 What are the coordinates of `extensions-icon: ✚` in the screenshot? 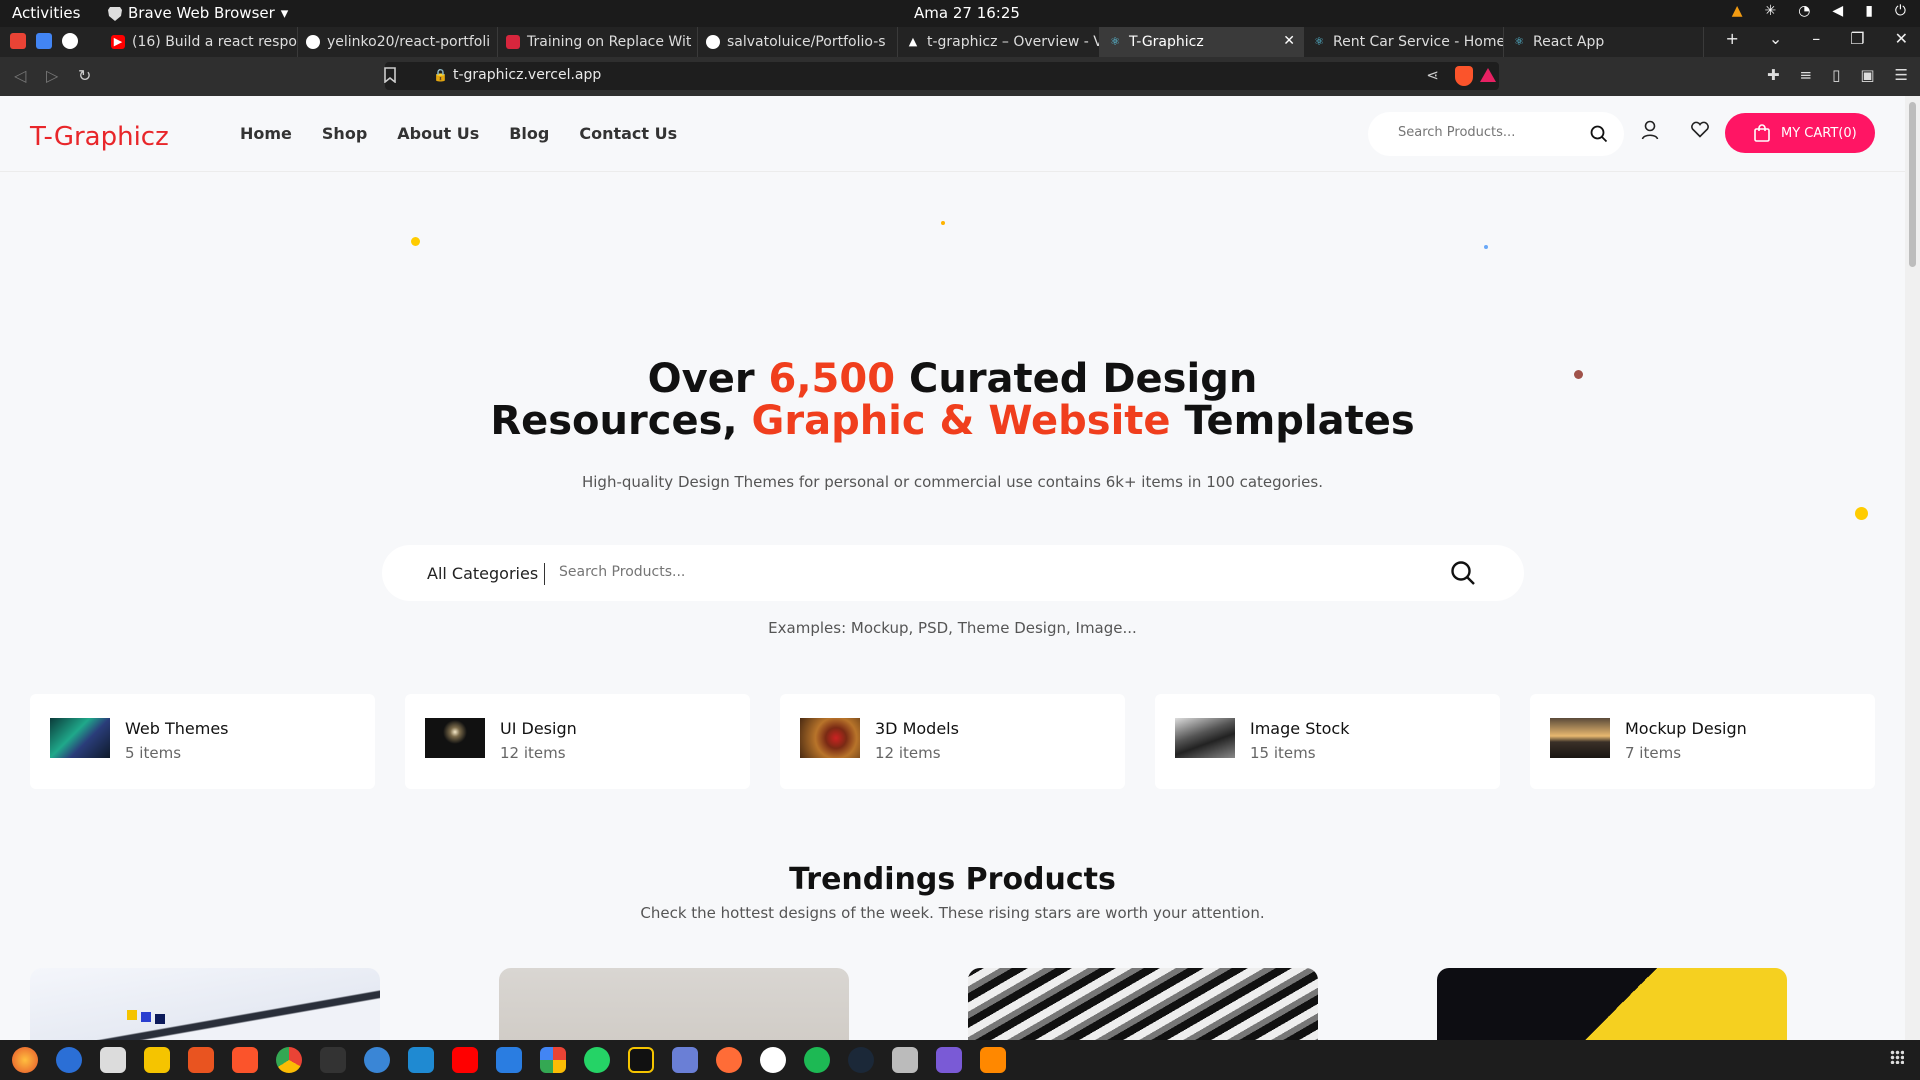 It's located at (1773, 75).